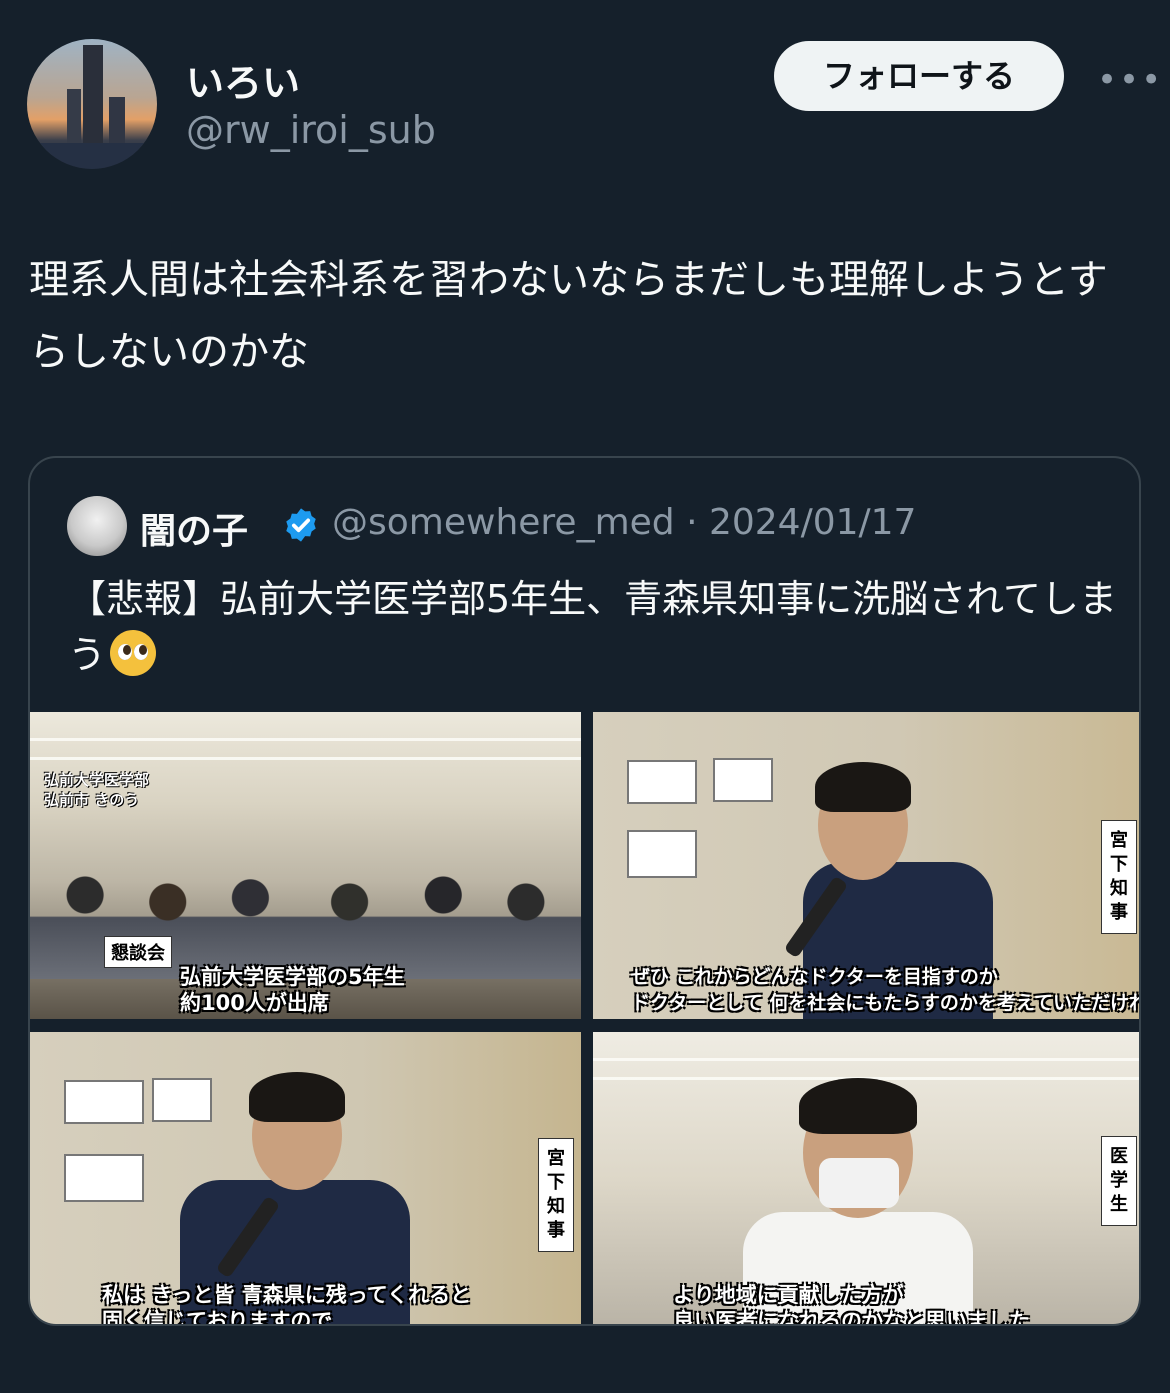  Describe the element at coordinates (305, 1179) in the screenshot. I see `media-image-3: 宮下知事 私は きっと皆 青森県に残ってくれると 固く信じておりますので` at that location.